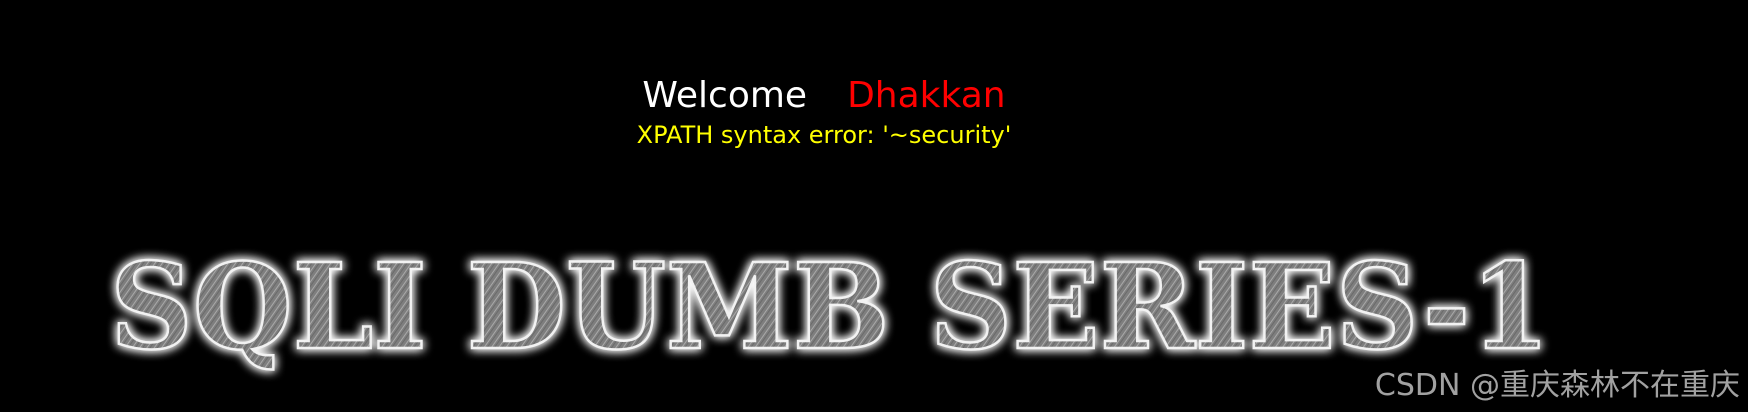 The image size is (1748, 412). Describe the element at coordinates (926, 95) in the screenshot. I see `username-text: Dhakkan` at that location.